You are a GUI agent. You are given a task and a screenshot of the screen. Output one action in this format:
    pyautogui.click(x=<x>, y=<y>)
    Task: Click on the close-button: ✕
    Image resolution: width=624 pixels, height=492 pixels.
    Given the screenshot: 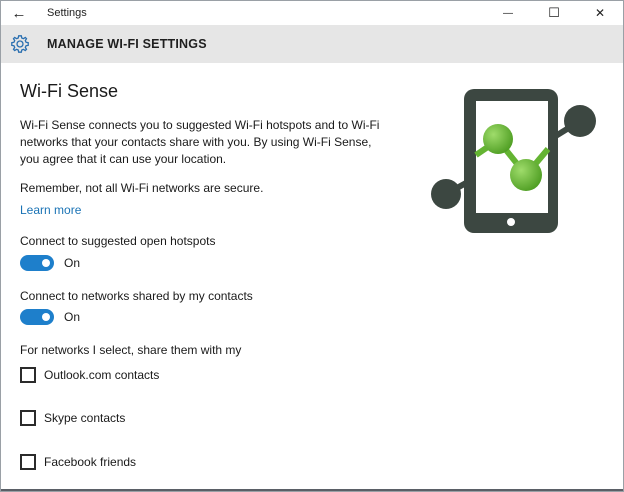 What is the action you would take?
    pyautogui.click(x=600, y=13)
    